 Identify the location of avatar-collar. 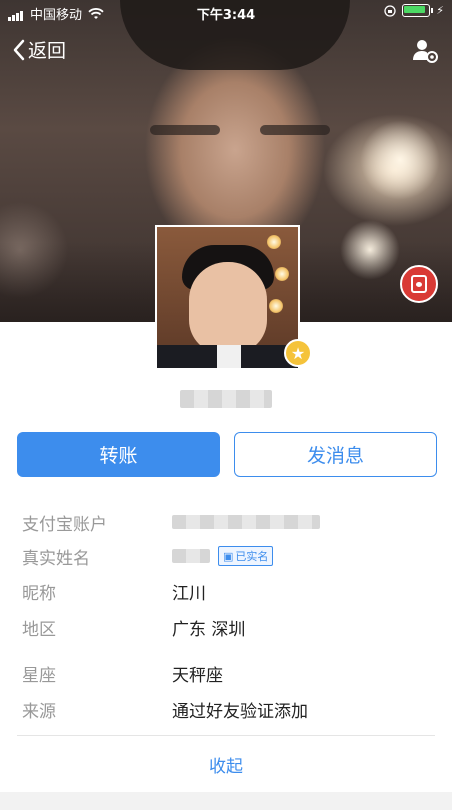
(229, 356).